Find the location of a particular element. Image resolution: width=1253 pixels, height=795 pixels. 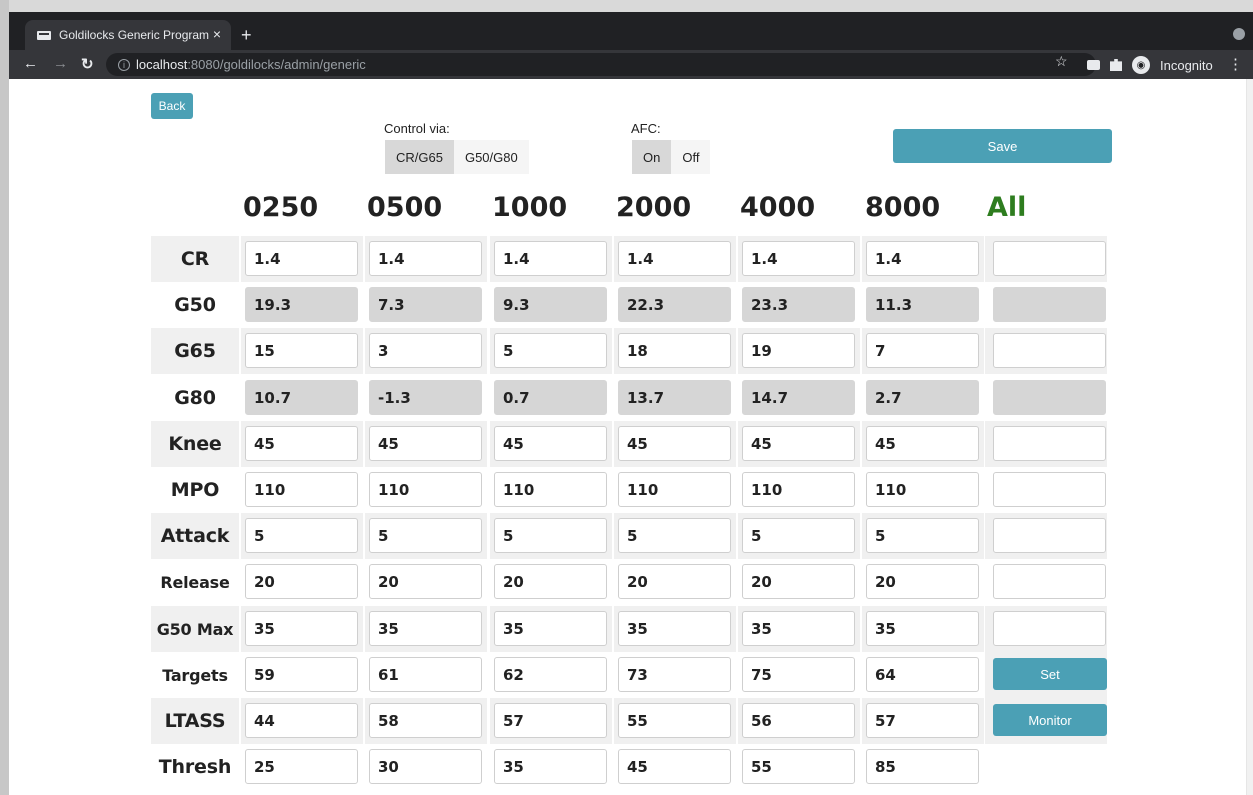

afc-option-on: On is located at coordinates (652, 157).